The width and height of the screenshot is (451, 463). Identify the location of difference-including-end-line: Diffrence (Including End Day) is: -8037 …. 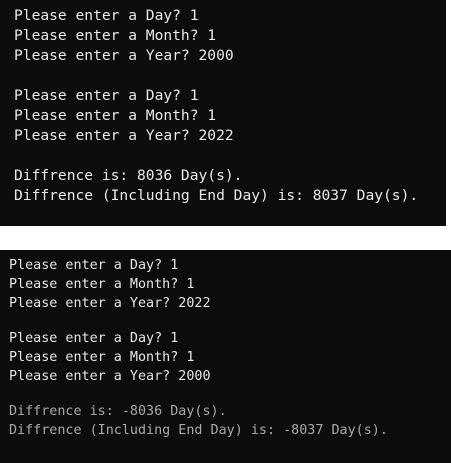
(198, 430).